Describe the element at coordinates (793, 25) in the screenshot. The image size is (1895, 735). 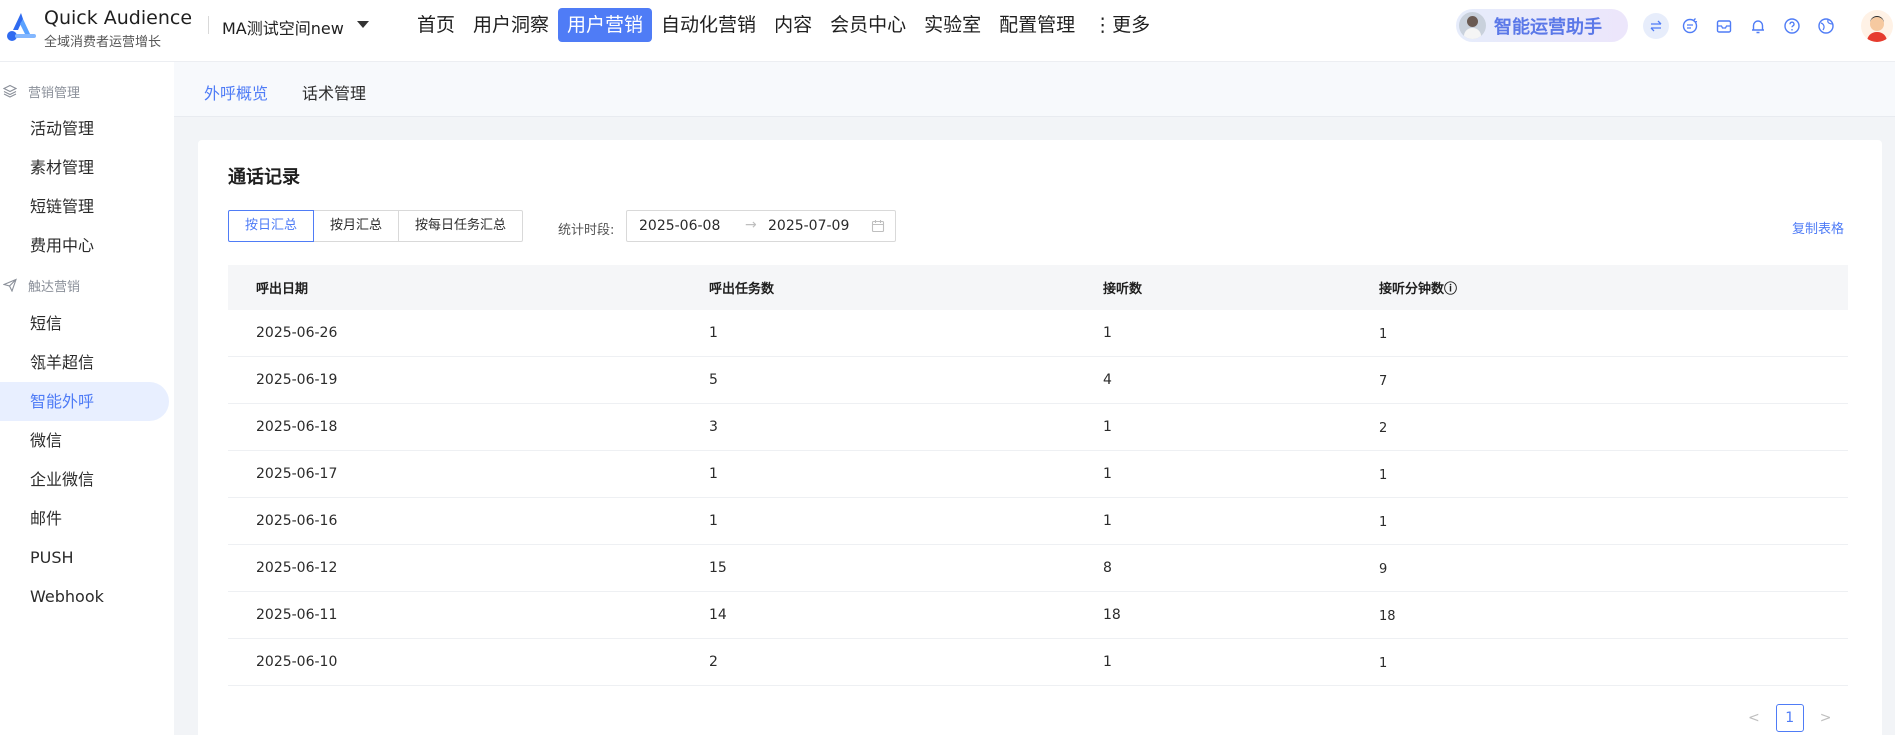
I see `nav-content: 内容` at that location.